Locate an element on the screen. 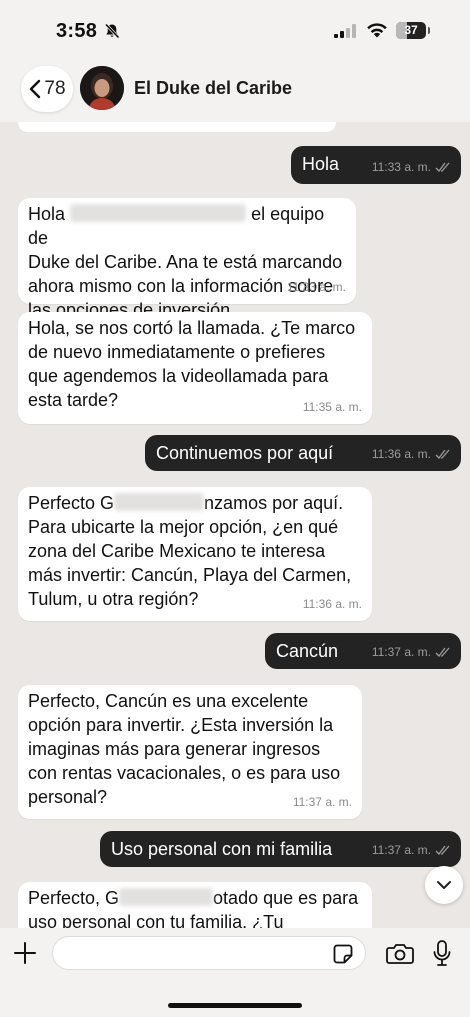 This screenshot has width=470, height=1017. partial-message is located at coordinates (177, 127).